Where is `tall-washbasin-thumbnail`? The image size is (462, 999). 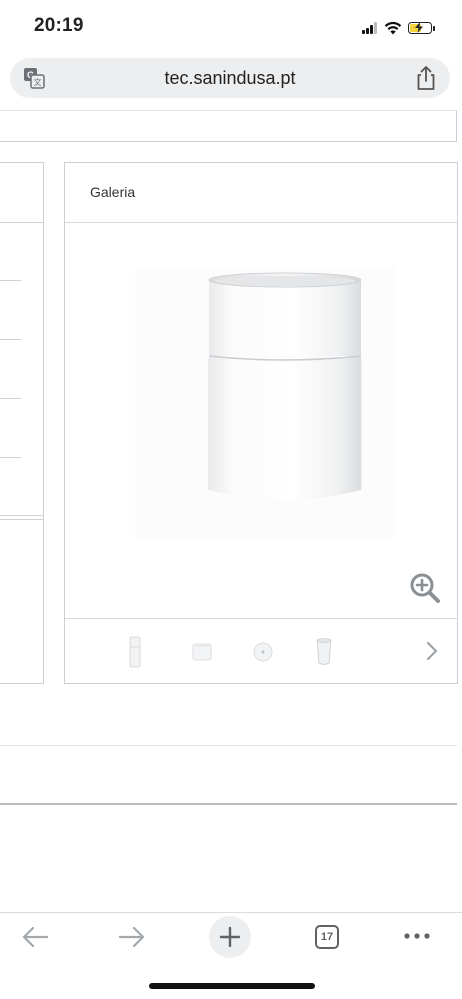
tall-washbasin-thumbnail is located at coordinates (135, 652).